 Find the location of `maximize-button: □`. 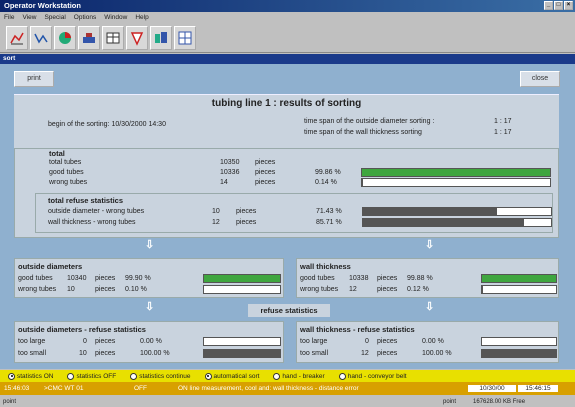

maximize-button: □ is located at coordinates (558, 5).